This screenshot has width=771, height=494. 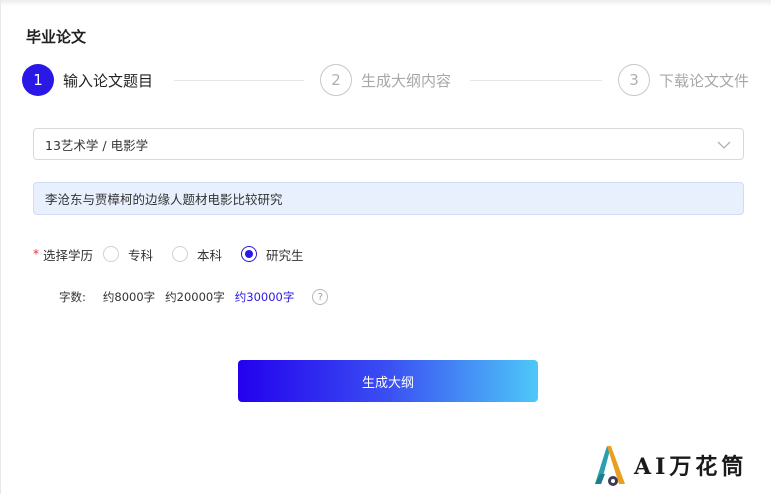 What do you see at coordinates (691, 467) in the screenshot?
I see `logo-text: AI万花筒` at bounding box center [691, 467].